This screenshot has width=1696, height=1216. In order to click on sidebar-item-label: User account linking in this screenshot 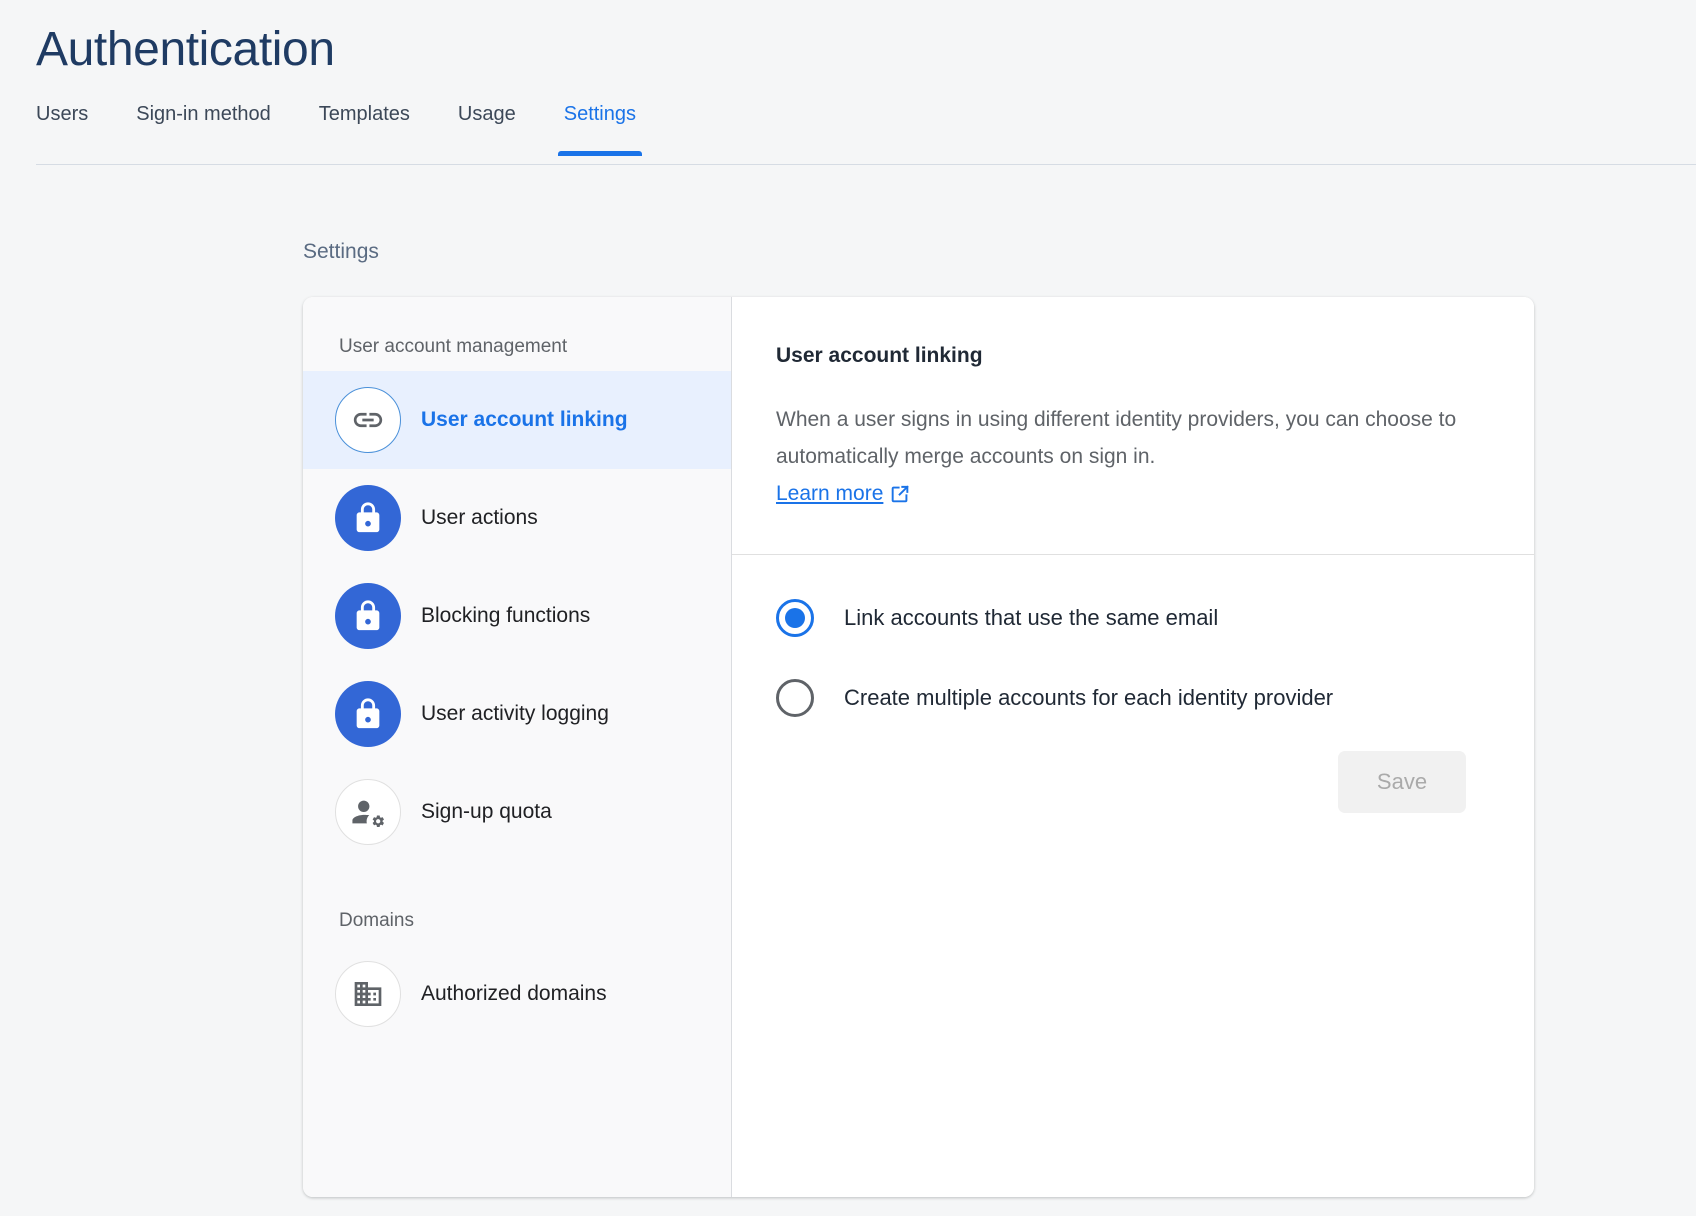, I will do `click(524, 419)`.